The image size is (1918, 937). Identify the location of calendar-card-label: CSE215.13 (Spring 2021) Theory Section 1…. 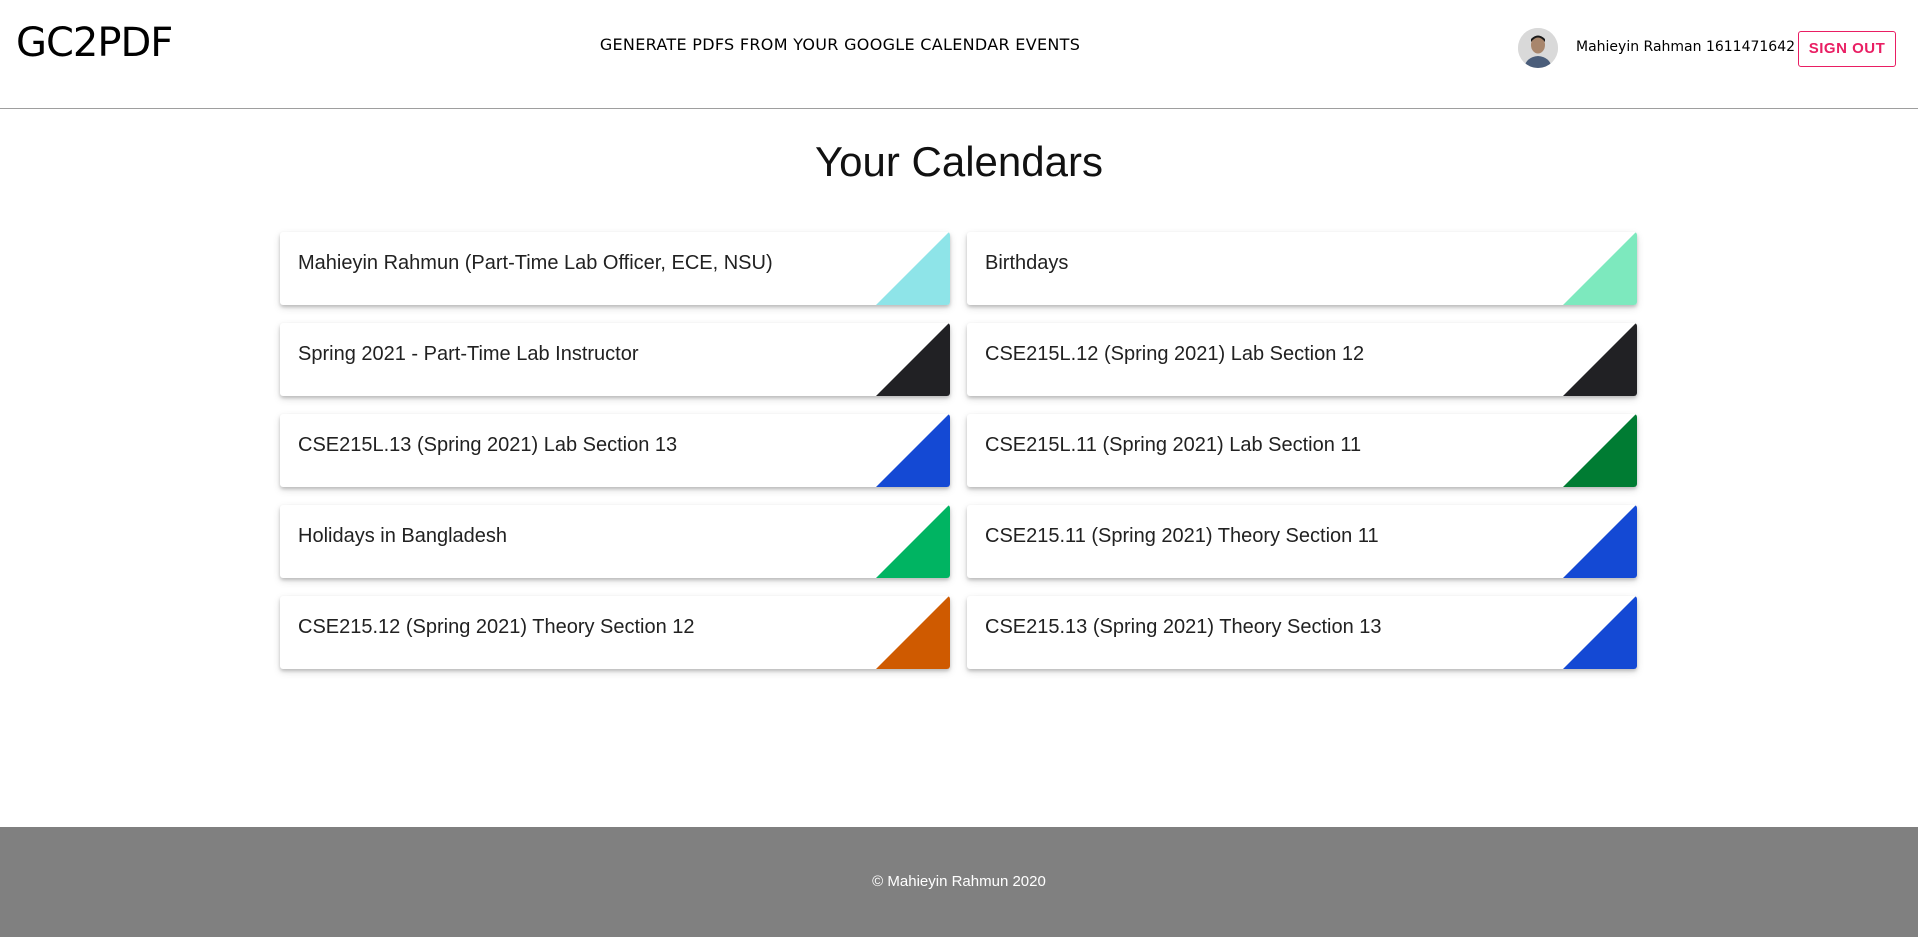
(1183, 627).